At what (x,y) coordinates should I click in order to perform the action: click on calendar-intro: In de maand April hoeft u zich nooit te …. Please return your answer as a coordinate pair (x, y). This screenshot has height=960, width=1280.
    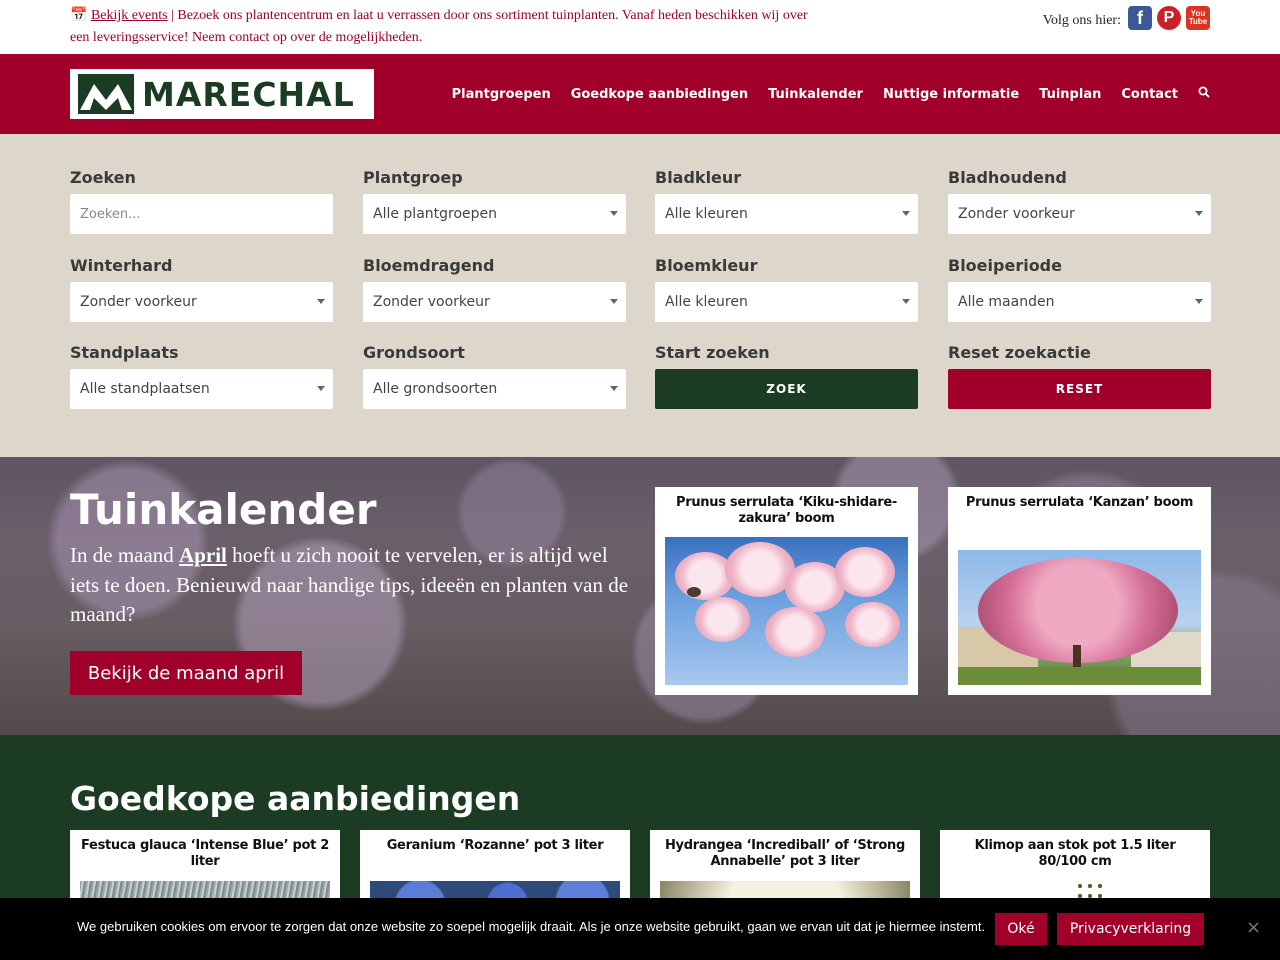
    Looking at the image, I should click on (350, 585).